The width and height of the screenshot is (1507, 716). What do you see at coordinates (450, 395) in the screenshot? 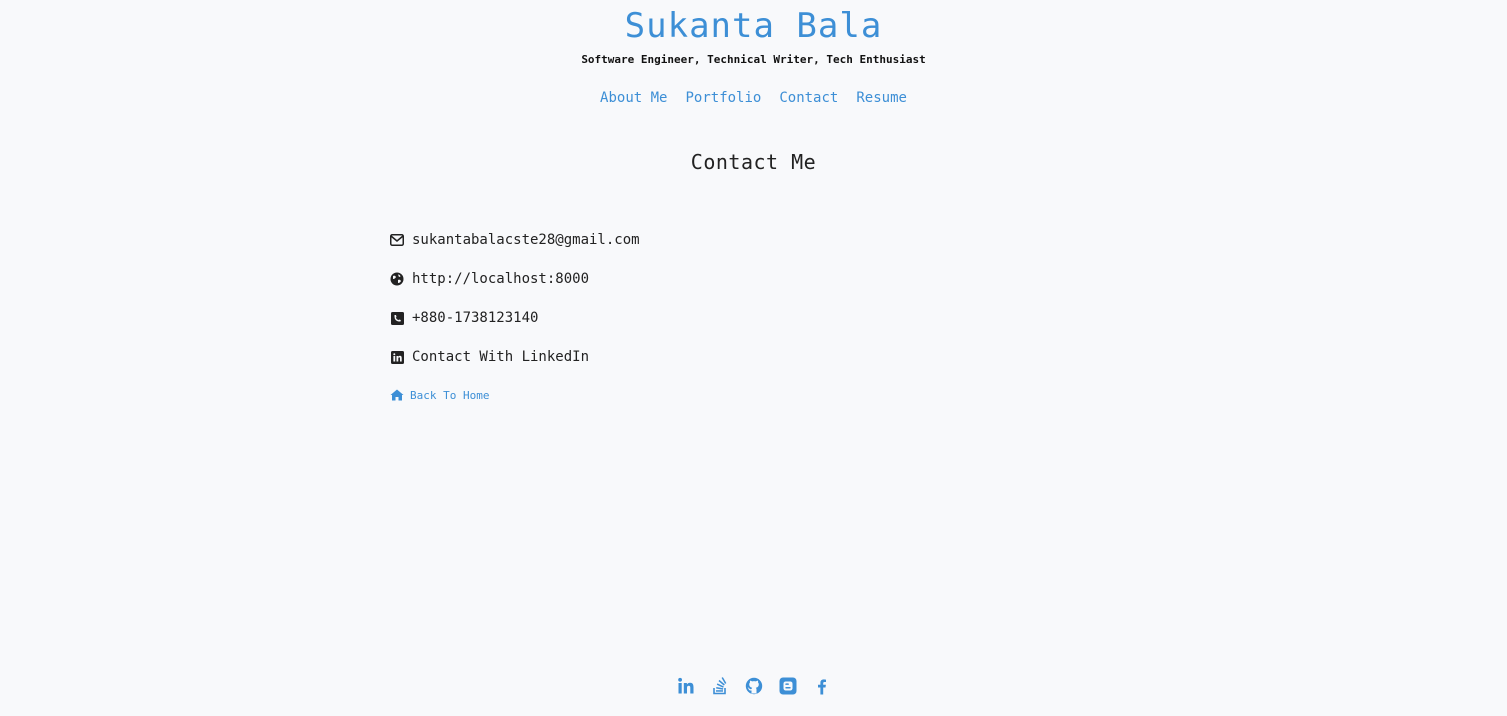
I see `back-to-home-label: Back To Home` at bounding box center [450, 395].